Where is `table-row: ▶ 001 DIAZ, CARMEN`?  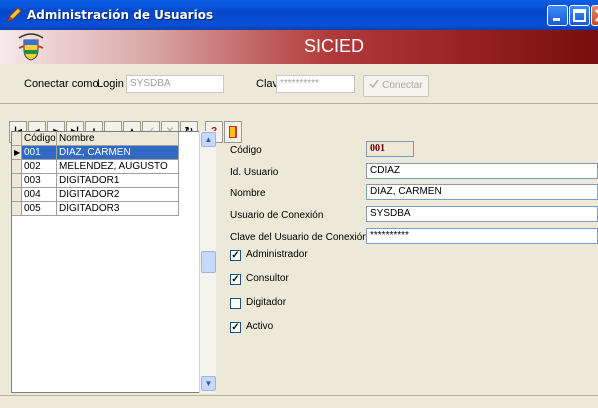
table-row: ▶ 001 DIAZ, CARMEN is located at coordinates (105, 153).